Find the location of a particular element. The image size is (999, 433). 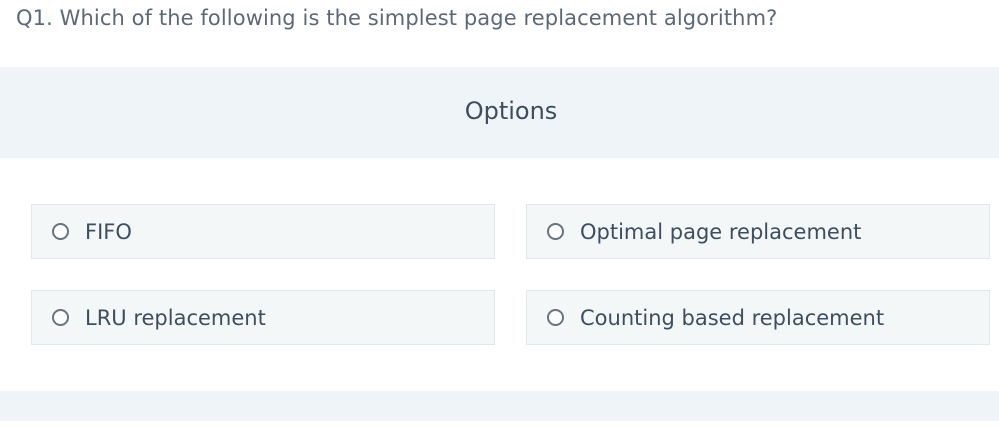

option-optimal-page-replacement: Optimal page replacement is located at coordinates (758, 231).